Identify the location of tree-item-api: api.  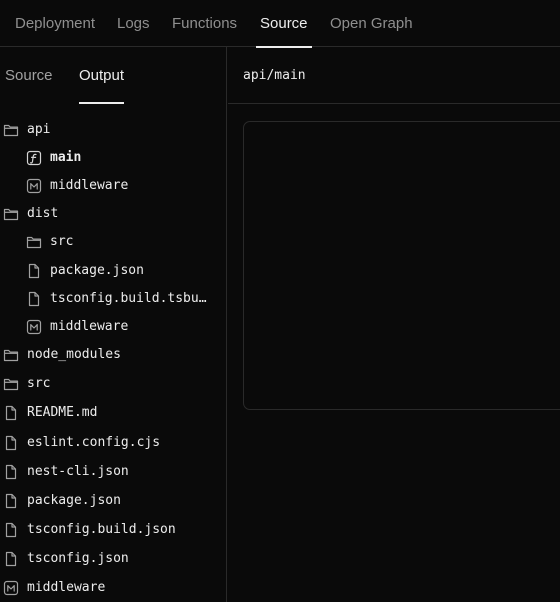
(113, 130).